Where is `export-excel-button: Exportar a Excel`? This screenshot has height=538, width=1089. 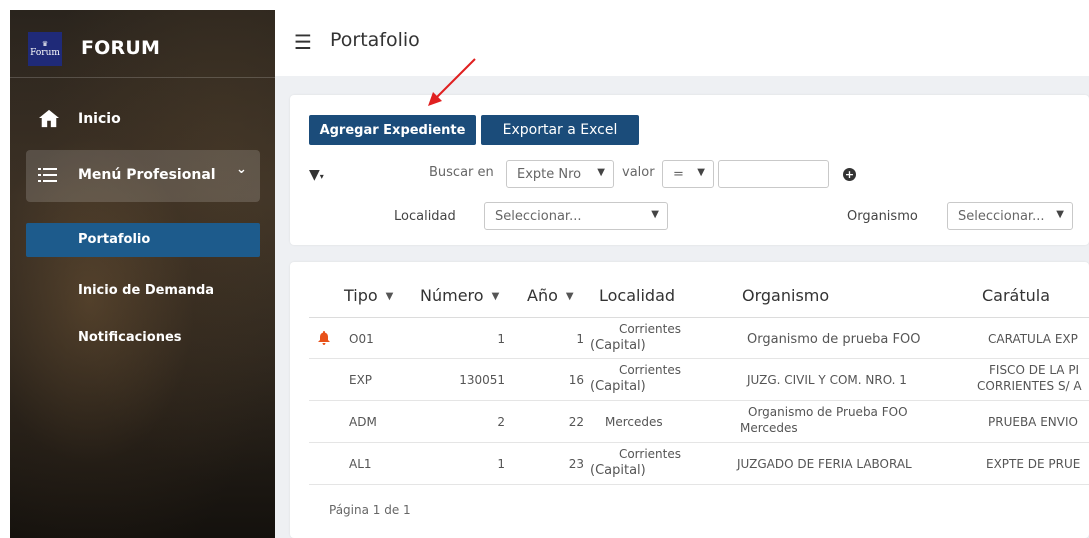 export-excel-button: Exportar a Excel is located at coordinates (560, 130).